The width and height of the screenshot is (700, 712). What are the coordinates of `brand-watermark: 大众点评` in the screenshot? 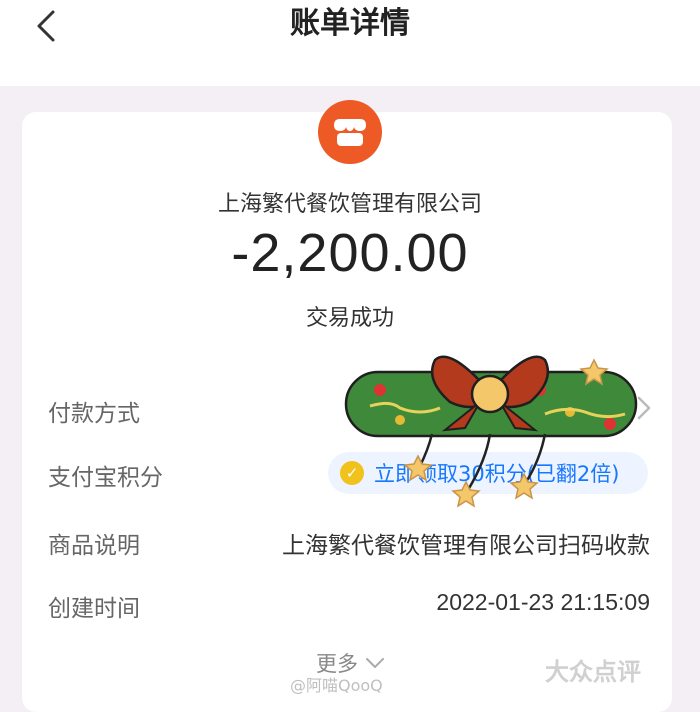 It's located at (593, 672).